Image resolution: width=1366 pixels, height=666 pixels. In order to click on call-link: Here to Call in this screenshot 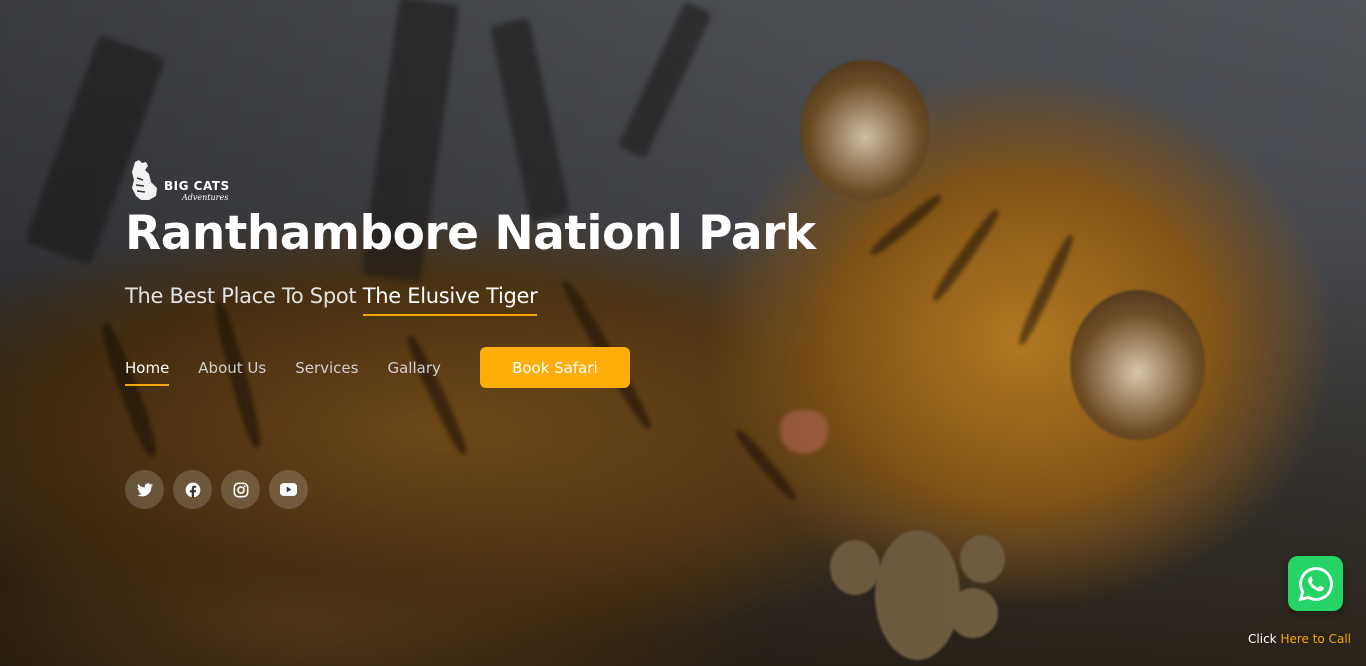, I will do `click(1315, 639)`.